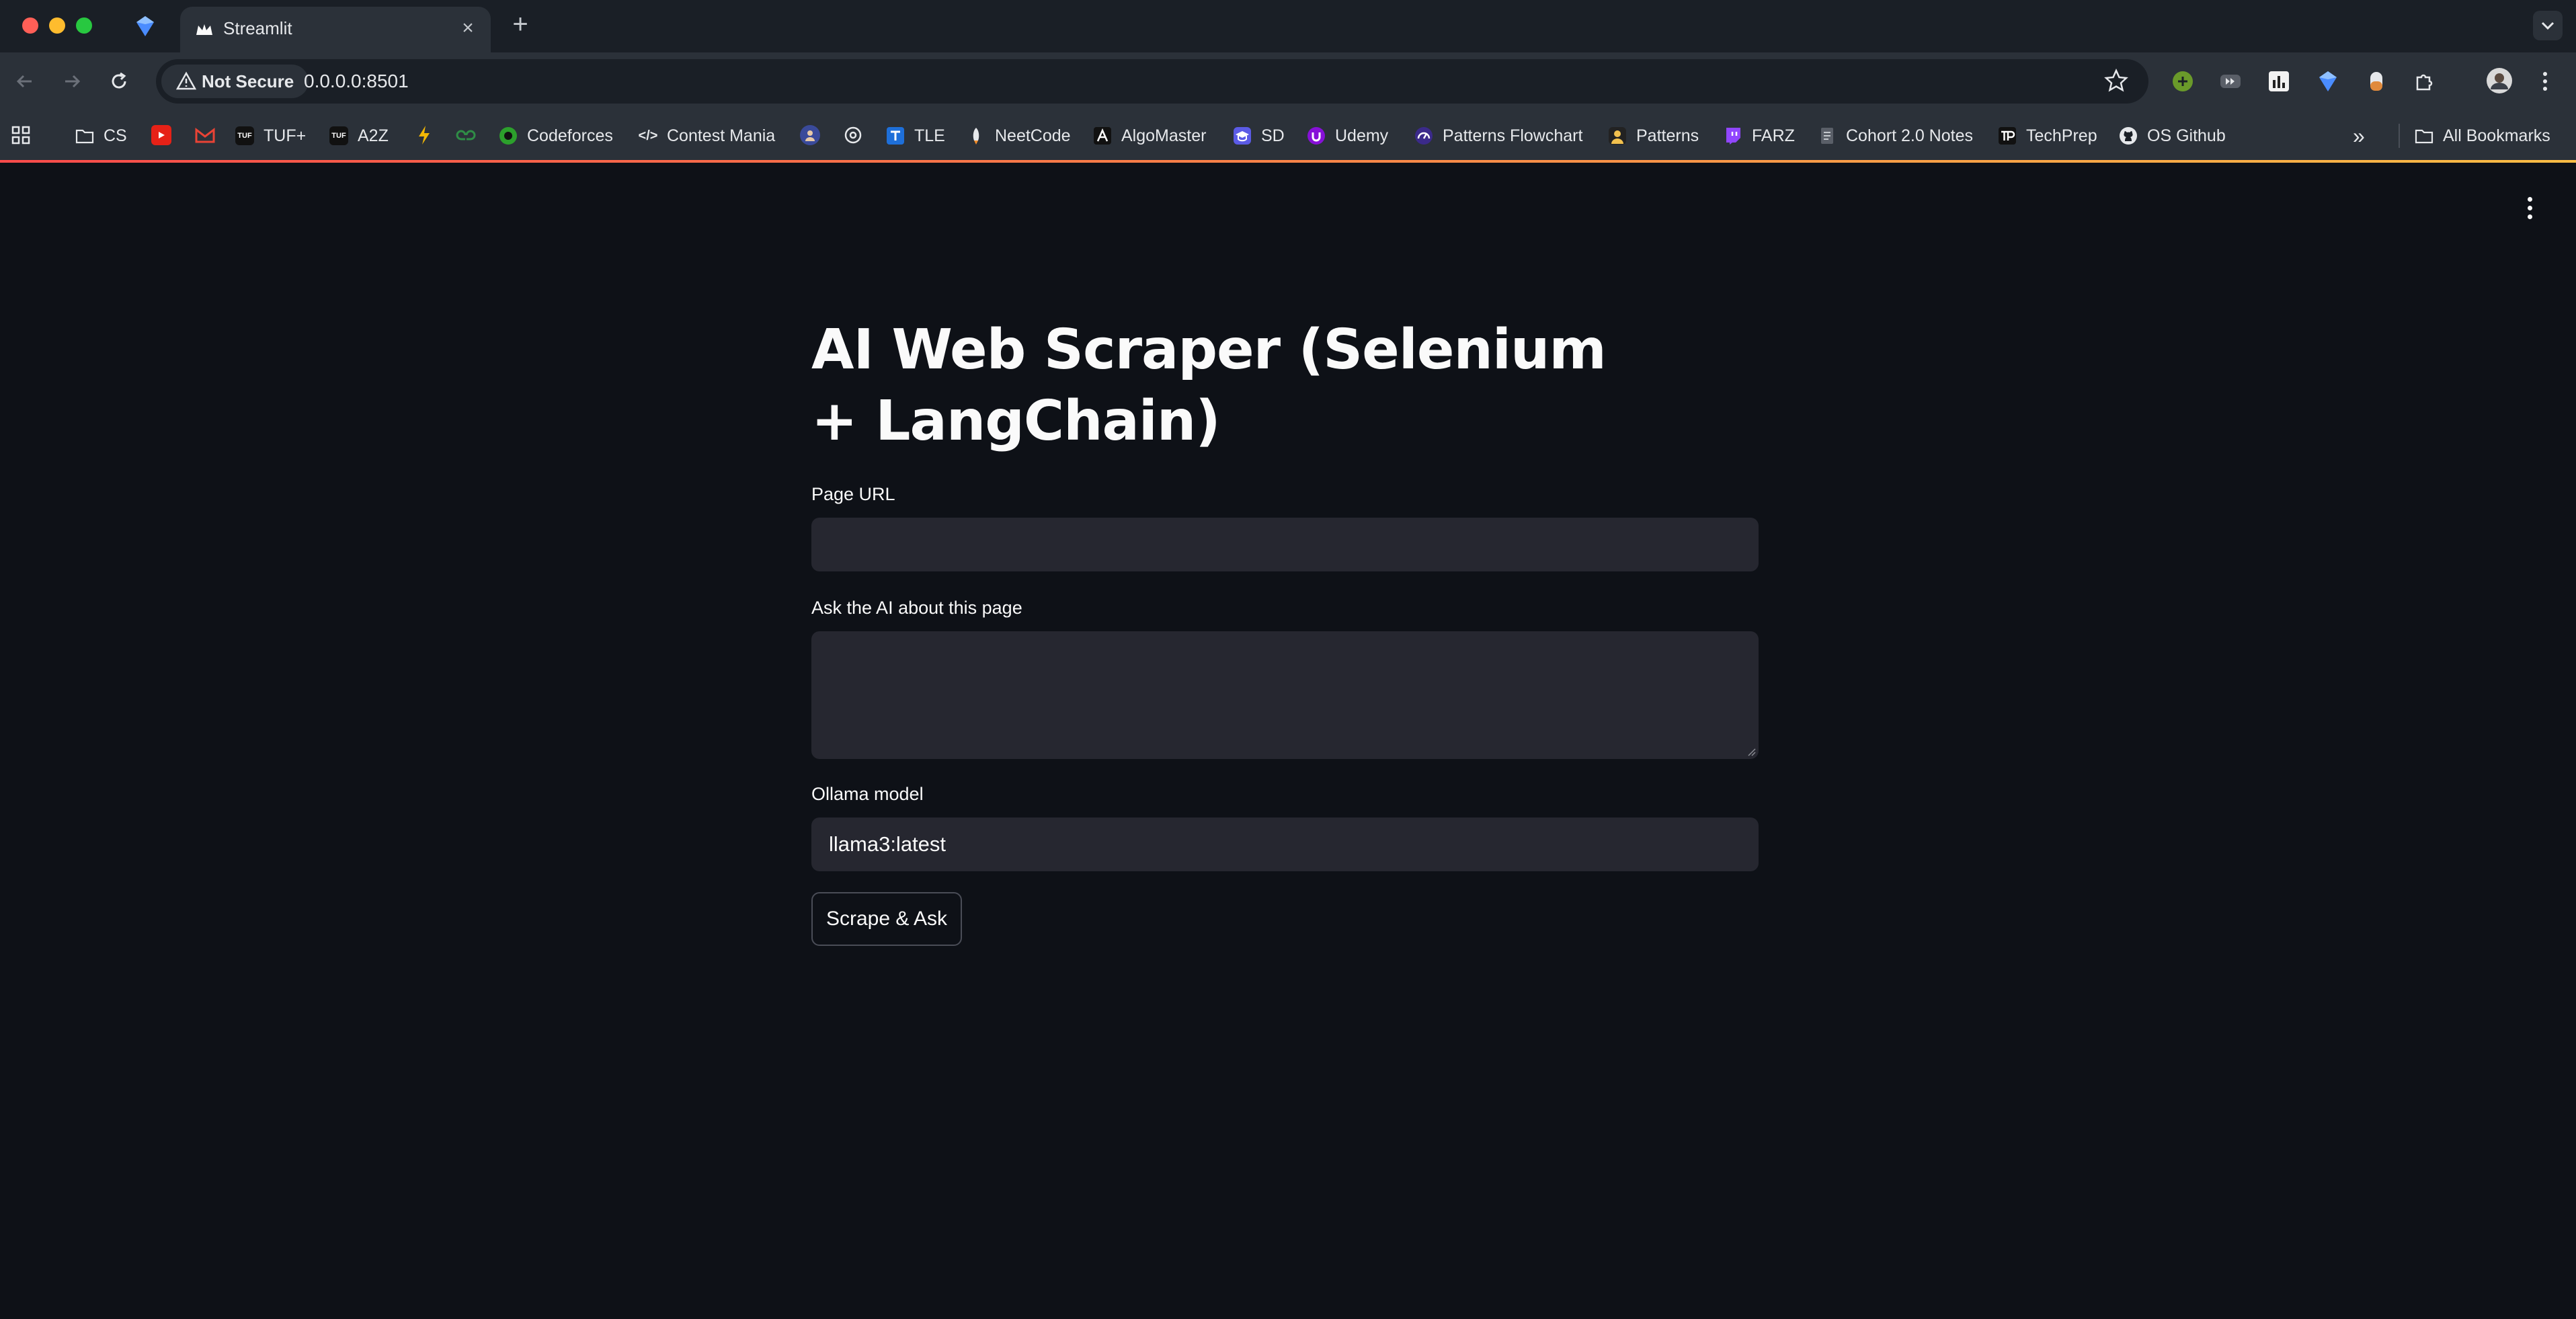 The height and width of the screenshot is (1319, 2576). What do you see at coordinates (2128, 136) in the screenshot?
I see `github-icon` at bounding box center [2128, 136].